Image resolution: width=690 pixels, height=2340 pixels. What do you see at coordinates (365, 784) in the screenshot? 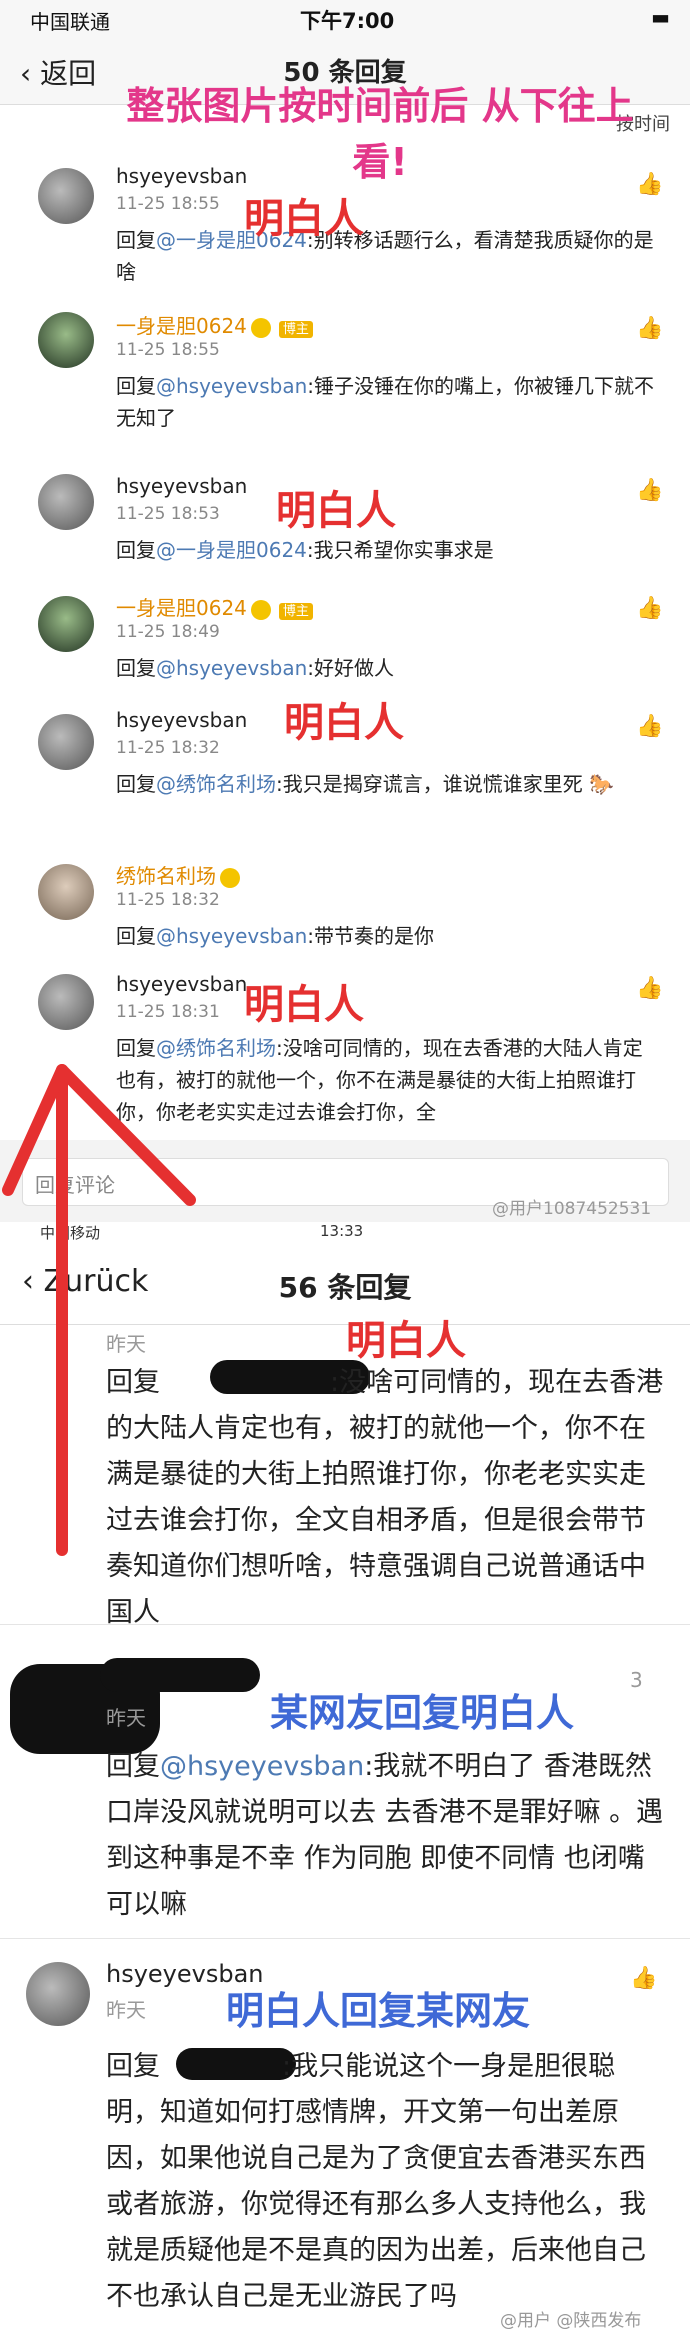
I see `comment-text: 回复@绣饰名利场:我只是揭穿谎言，谁说慌谁家里死 🐎` at bounding box center [365, 784].